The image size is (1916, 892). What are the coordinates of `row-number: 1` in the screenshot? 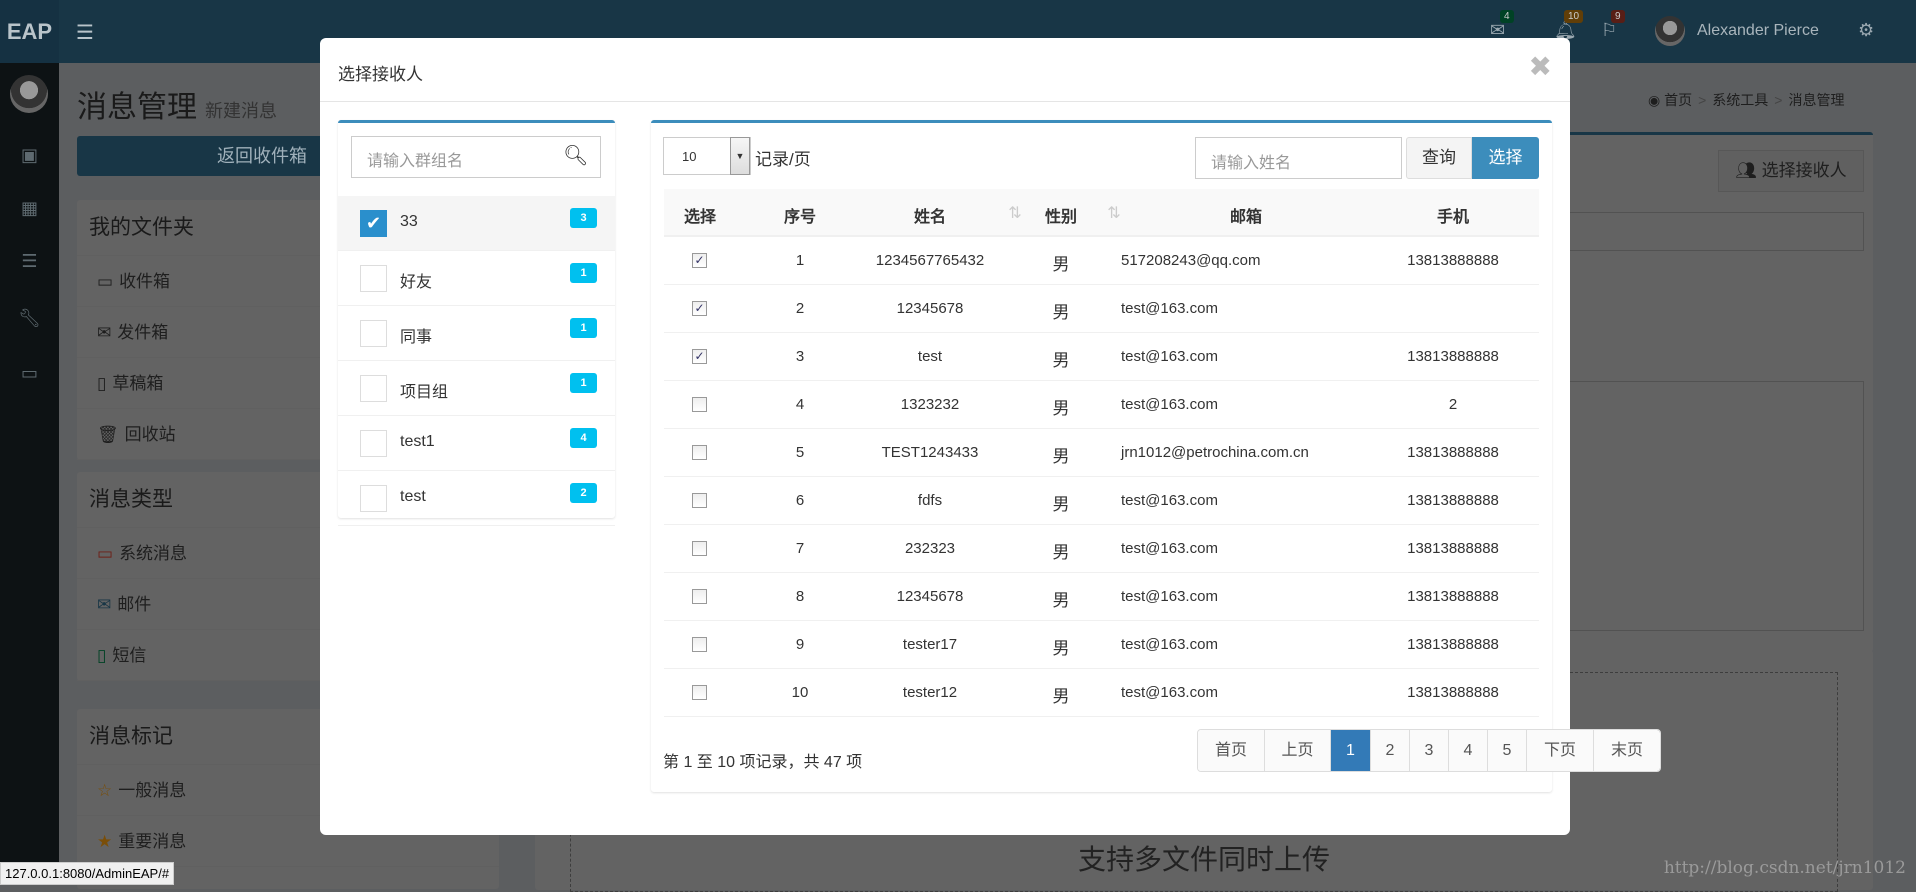 It's located at (800, 260).